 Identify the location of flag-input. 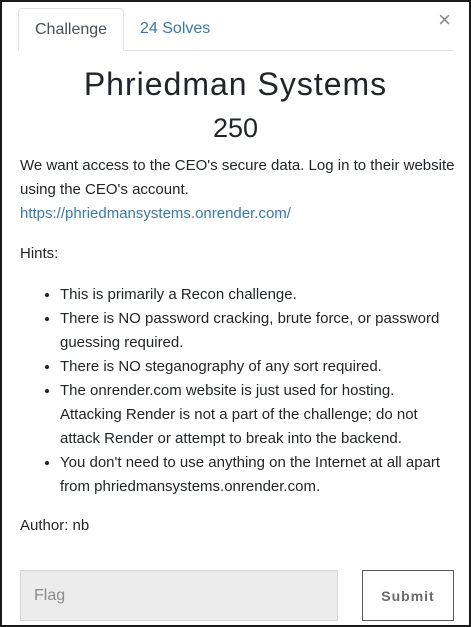
(179, 595).